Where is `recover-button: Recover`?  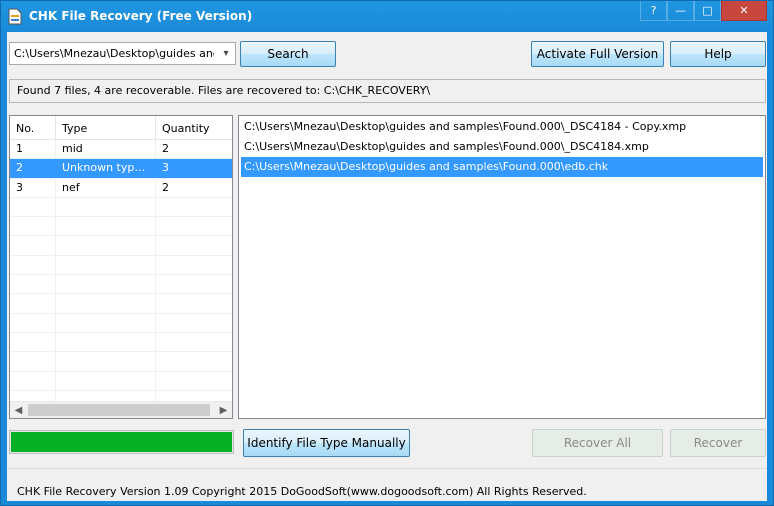 recover-button: Recover is located at coordinates (718, 443).